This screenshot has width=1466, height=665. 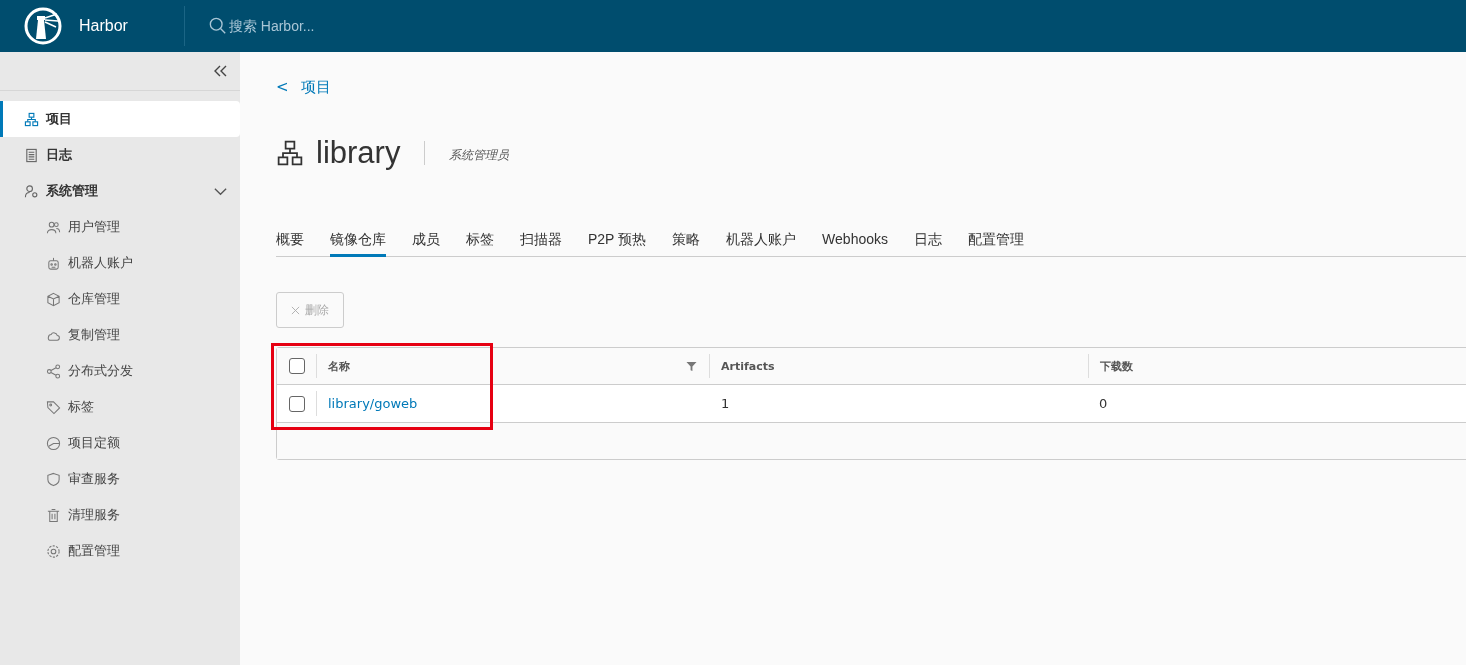 I want to click on tab: 配置管理, so click(x=996, y=244).